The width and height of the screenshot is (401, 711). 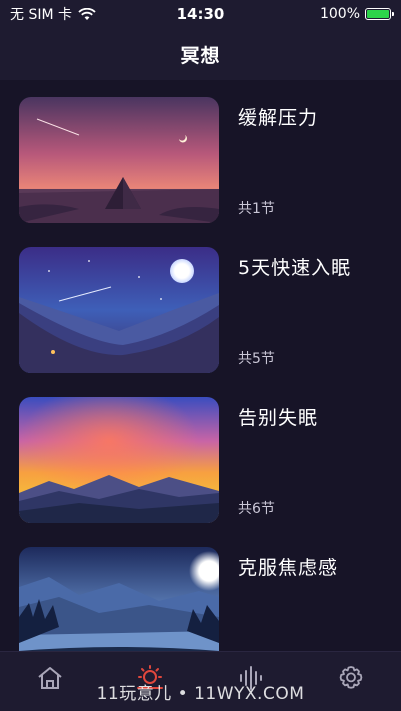 What do you see at coordinates (256, 509) in the screenshot?
I see `lesson-count: 共6节` at bounding box center [256, 509].